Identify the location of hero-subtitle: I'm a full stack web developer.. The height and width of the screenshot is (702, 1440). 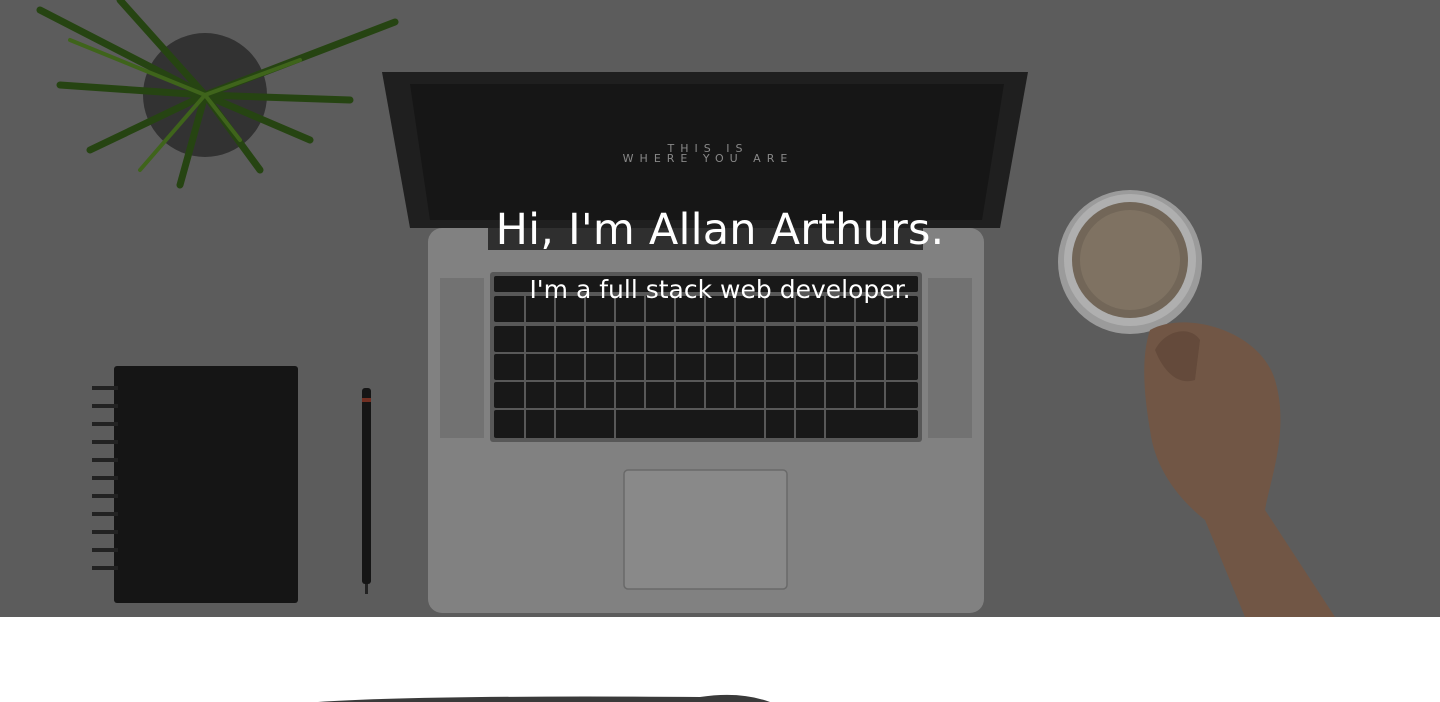
(720, 289).